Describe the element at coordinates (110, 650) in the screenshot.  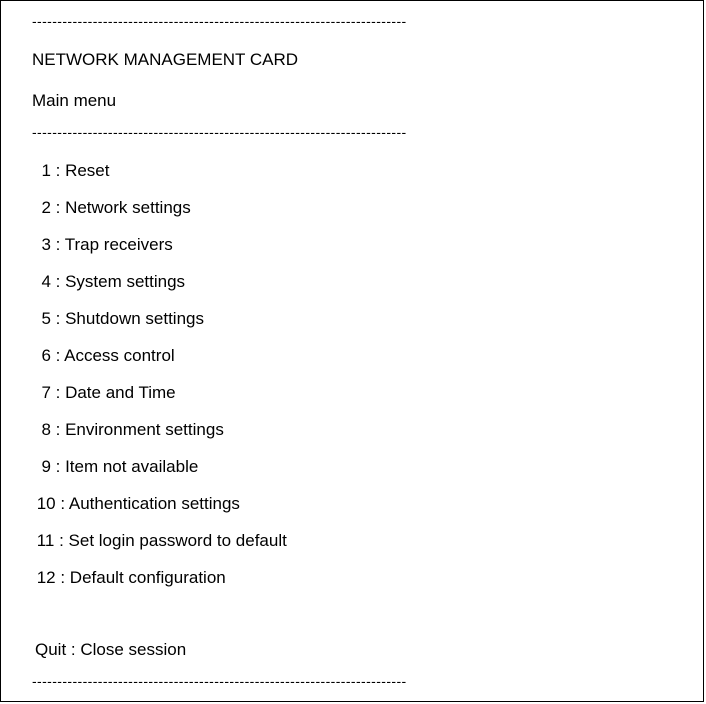
I see `menu-item-quit: Quit : Close session` at that location.